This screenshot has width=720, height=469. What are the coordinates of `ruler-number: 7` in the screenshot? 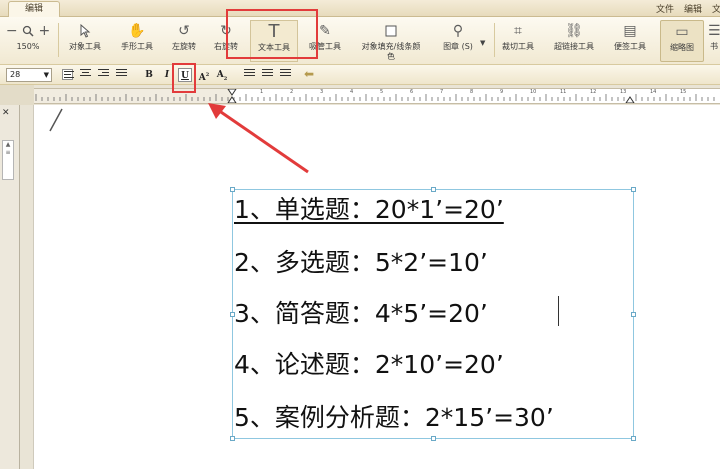 It's located at (442, 92).